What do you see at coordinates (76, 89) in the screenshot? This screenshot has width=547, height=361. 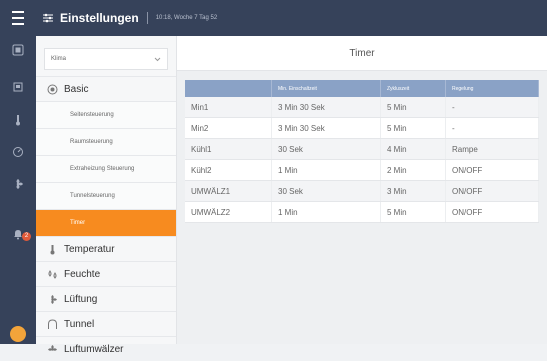 I see `sidebar-section-label: Basic` at bounding box center [76, 89].